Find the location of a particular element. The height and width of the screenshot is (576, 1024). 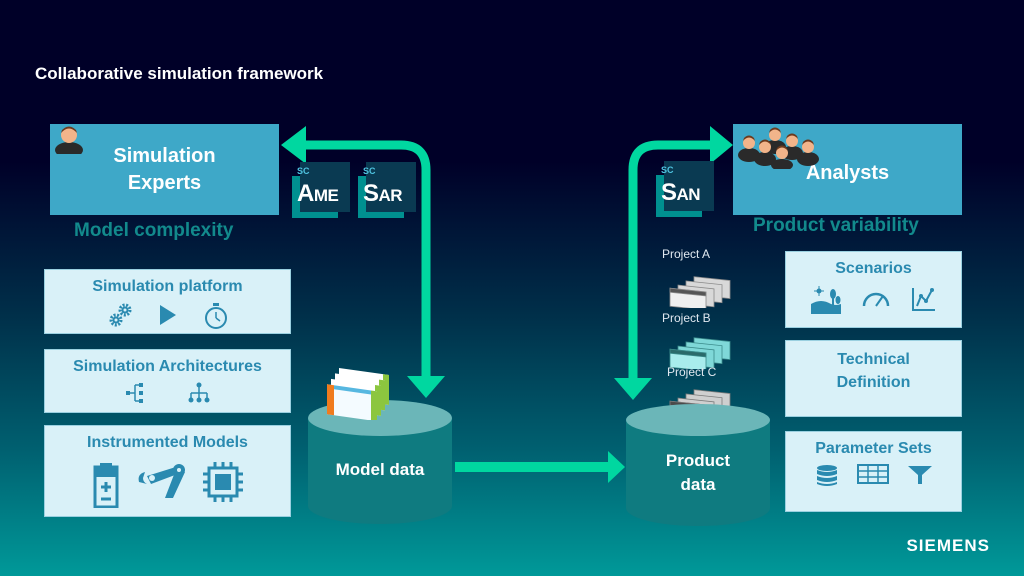

feature-instrumented-models: Instrumented Models is located at coordinates (167, 471).